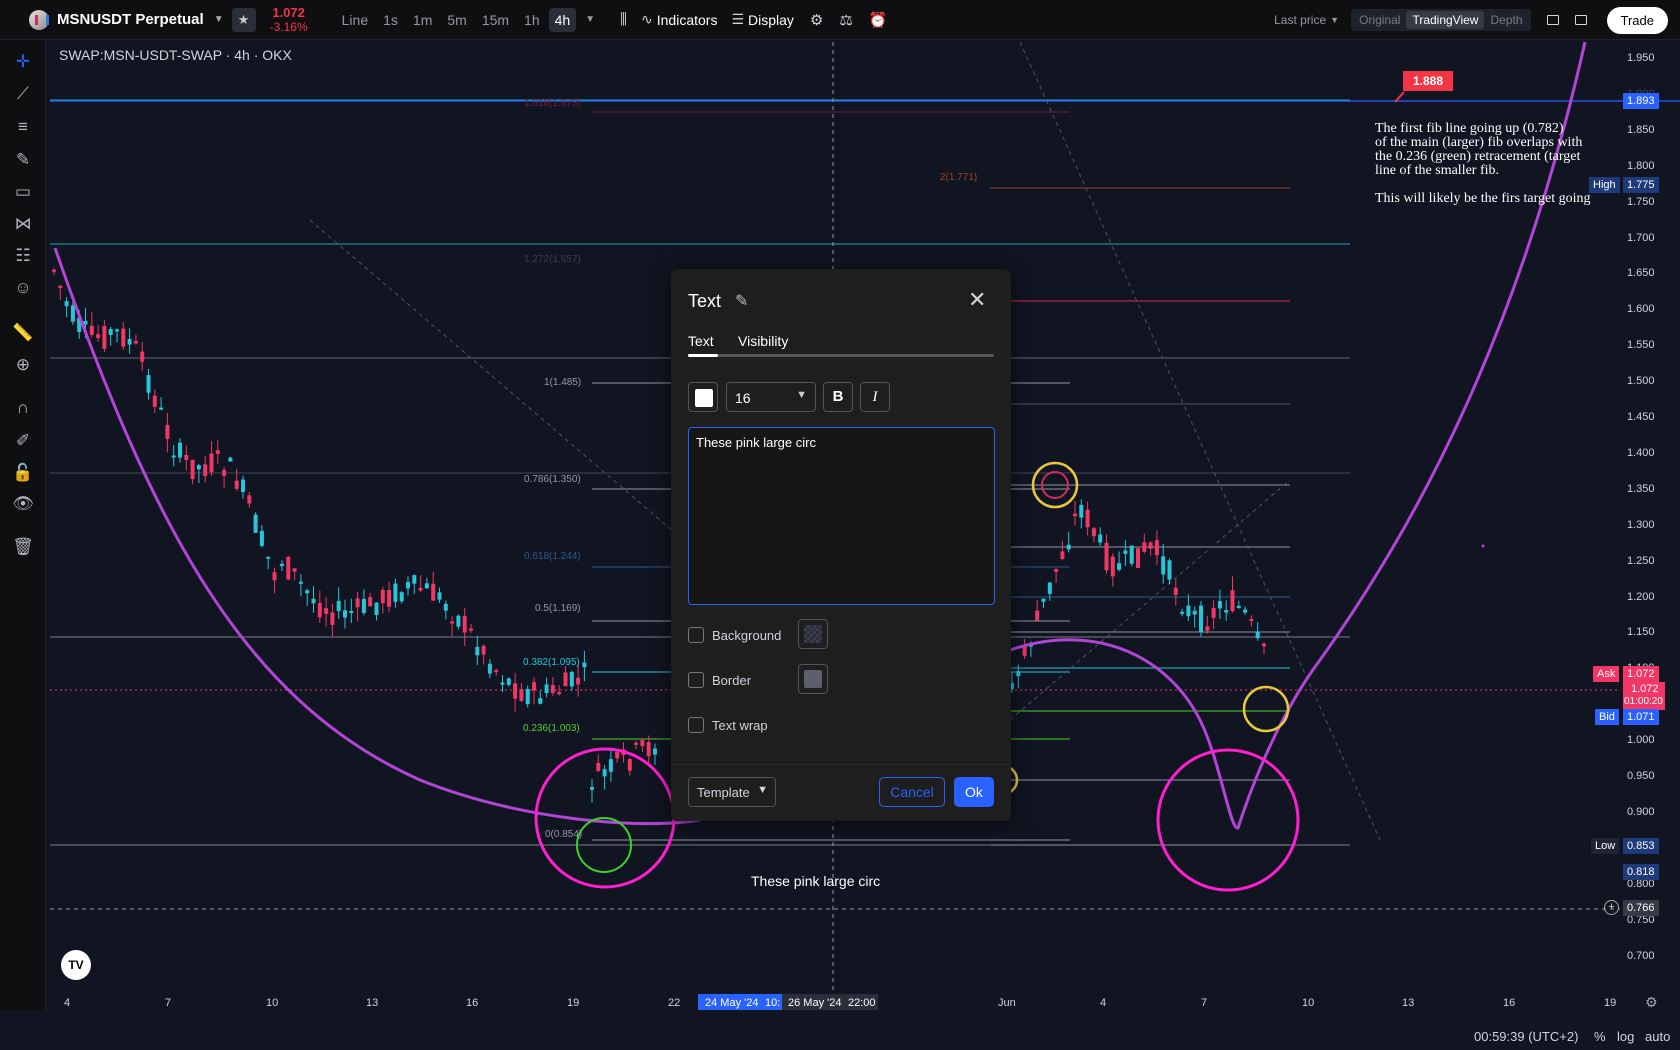  I want to click on scale-icon: ⚖, so click(845, 20).